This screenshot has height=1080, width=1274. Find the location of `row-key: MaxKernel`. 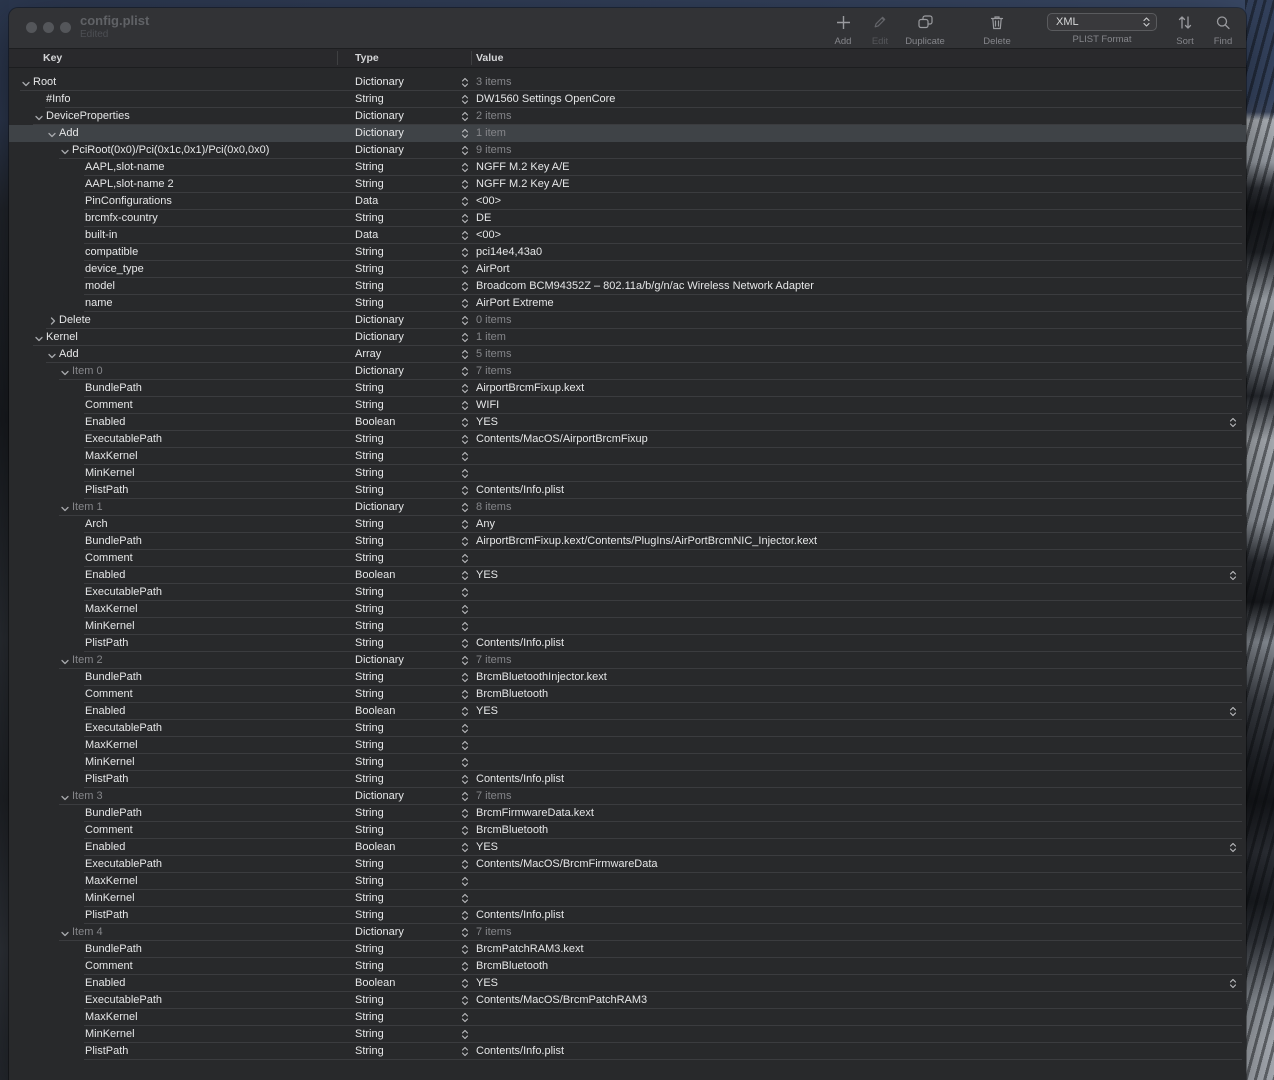

row-key: MaxKernel is located at coordinates (111, 609).